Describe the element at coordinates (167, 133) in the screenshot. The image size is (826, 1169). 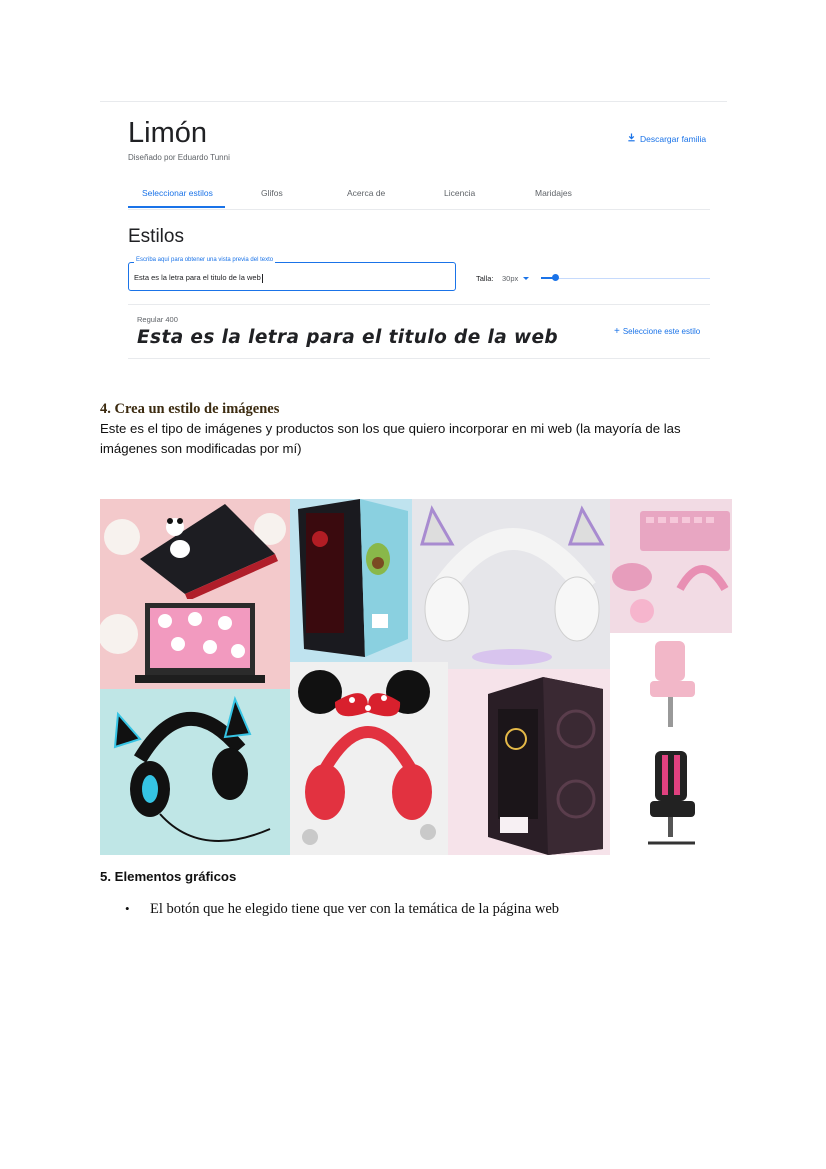
I see `font-family-title: Limón` at that location.